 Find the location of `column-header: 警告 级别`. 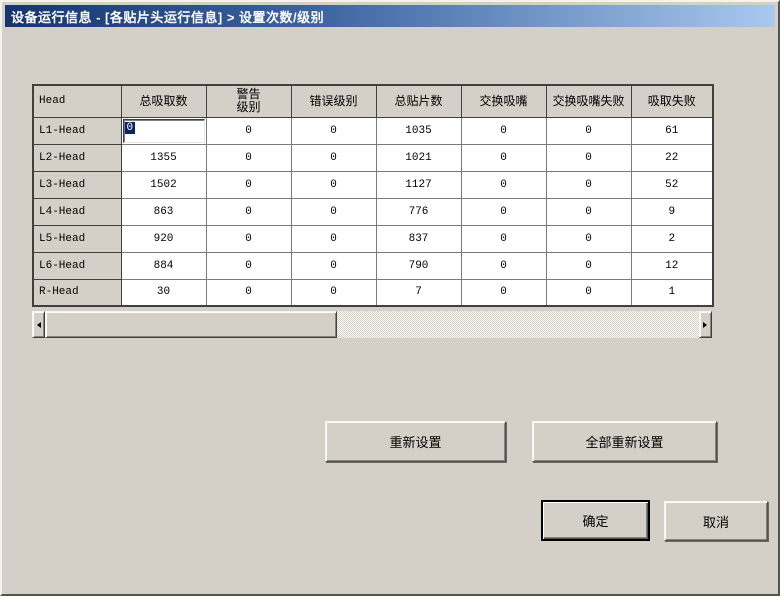

column-header: 警告 级别 is located at coordinates (248, 101).